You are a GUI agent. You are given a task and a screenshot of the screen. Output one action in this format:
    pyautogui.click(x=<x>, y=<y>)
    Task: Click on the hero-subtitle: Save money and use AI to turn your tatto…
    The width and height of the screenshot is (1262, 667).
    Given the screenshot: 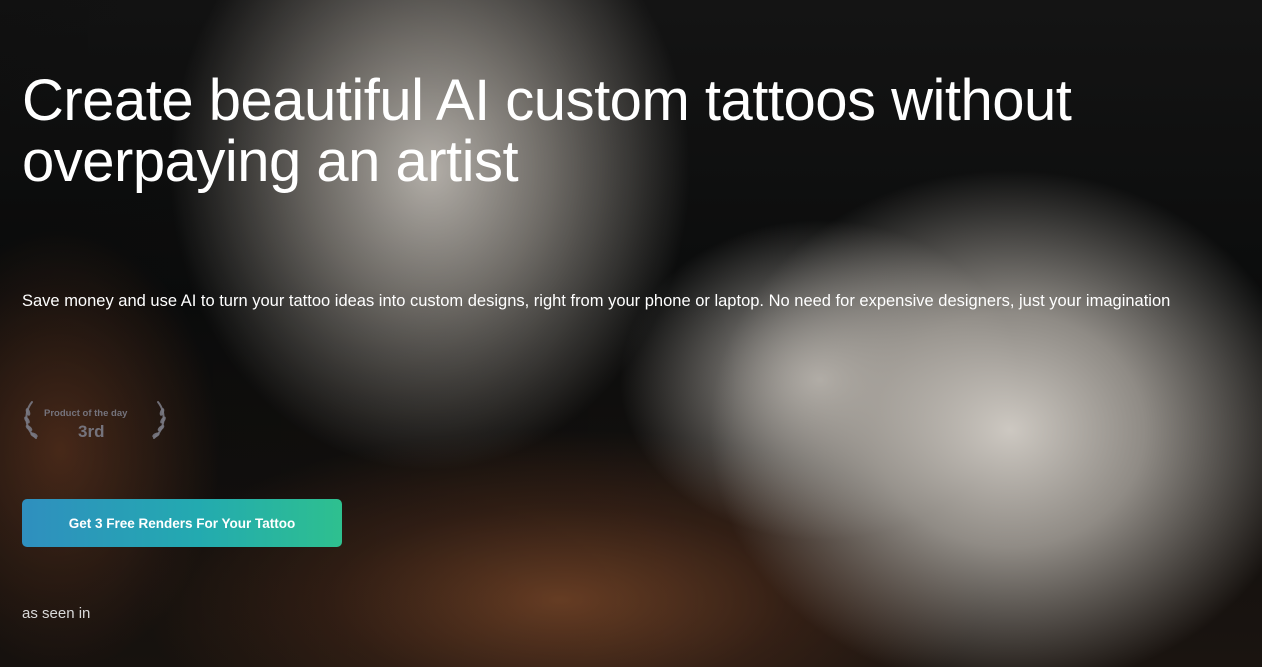 What is the action you would take?
    pyautogui.click(x=596, y=301)
    